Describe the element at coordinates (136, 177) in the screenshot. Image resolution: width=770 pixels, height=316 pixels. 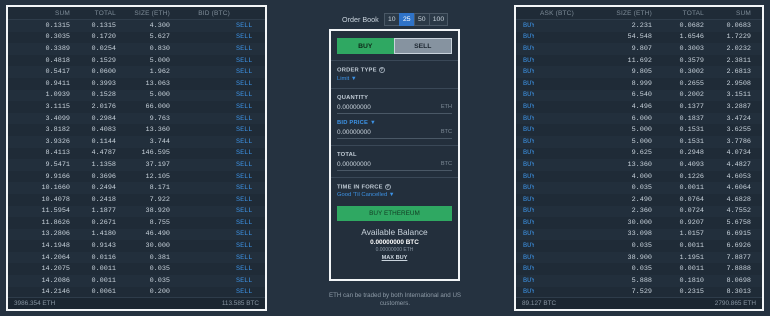
I see `table-row: 9.9166 0.3696 12.105 SELL` at that location.